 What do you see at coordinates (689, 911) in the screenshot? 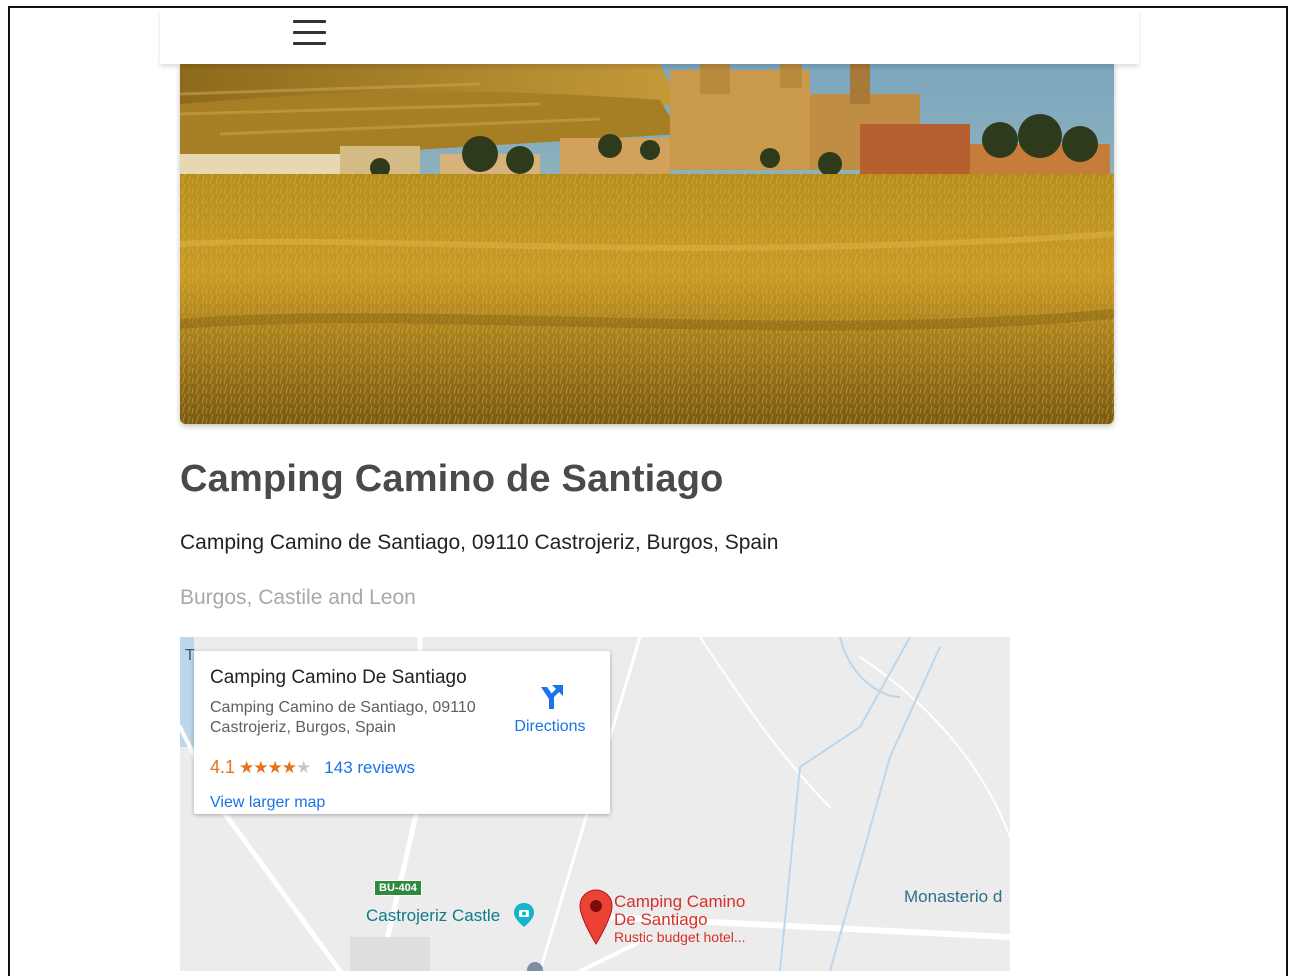
I see `pin-label-title: Camping Camino De Santiago` at bounding box center [689, 911].